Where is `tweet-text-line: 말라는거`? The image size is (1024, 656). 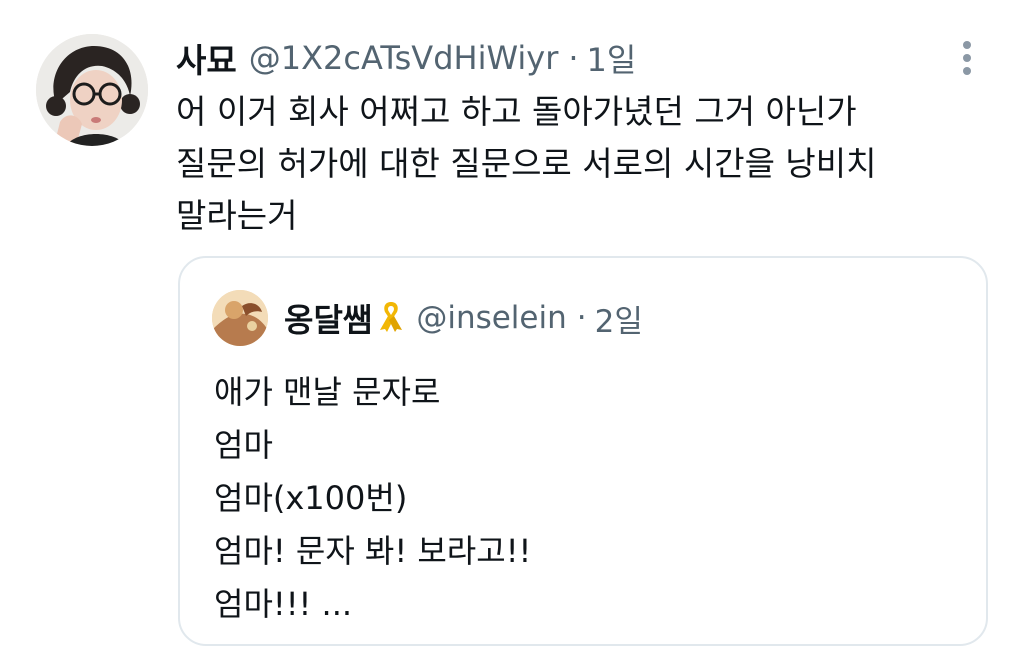
tweet-text-line: 말라는거 is located at coordinates (237, 215).